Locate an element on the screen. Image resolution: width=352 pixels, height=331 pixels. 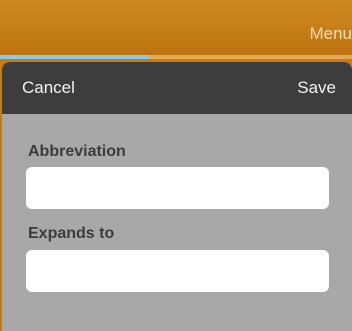
expands-to-label: Expands to is located at coordinates (71, 233).